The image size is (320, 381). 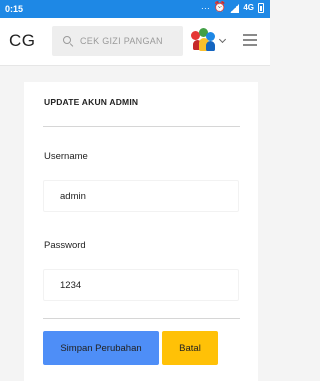 I want to click on signal-icon, so click(x=235, y=8).